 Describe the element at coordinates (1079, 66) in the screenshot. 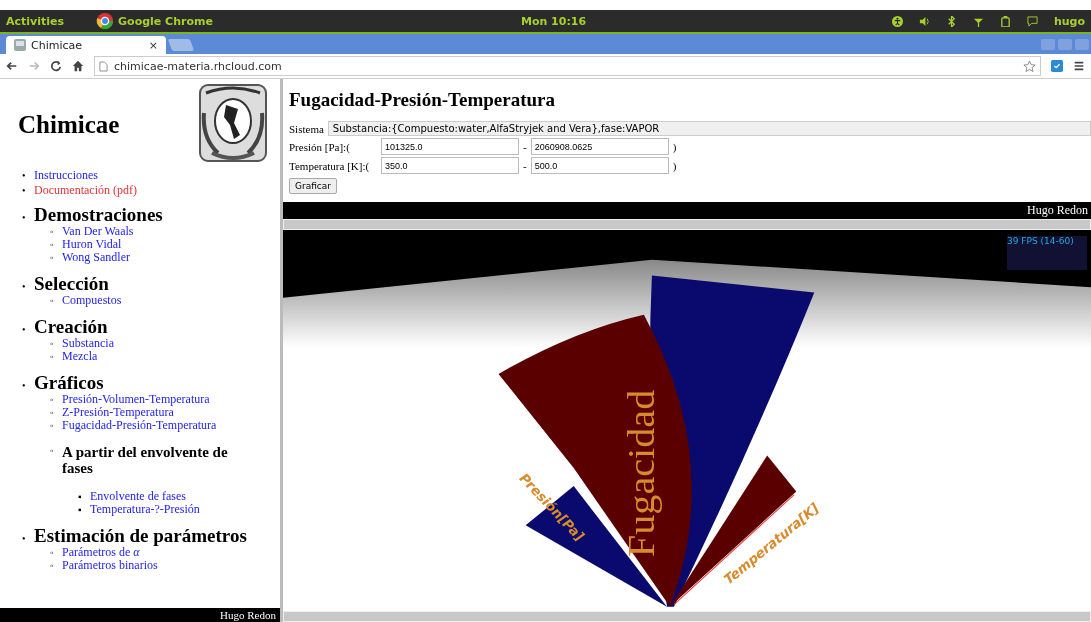

I see `menu-icon` at that location.